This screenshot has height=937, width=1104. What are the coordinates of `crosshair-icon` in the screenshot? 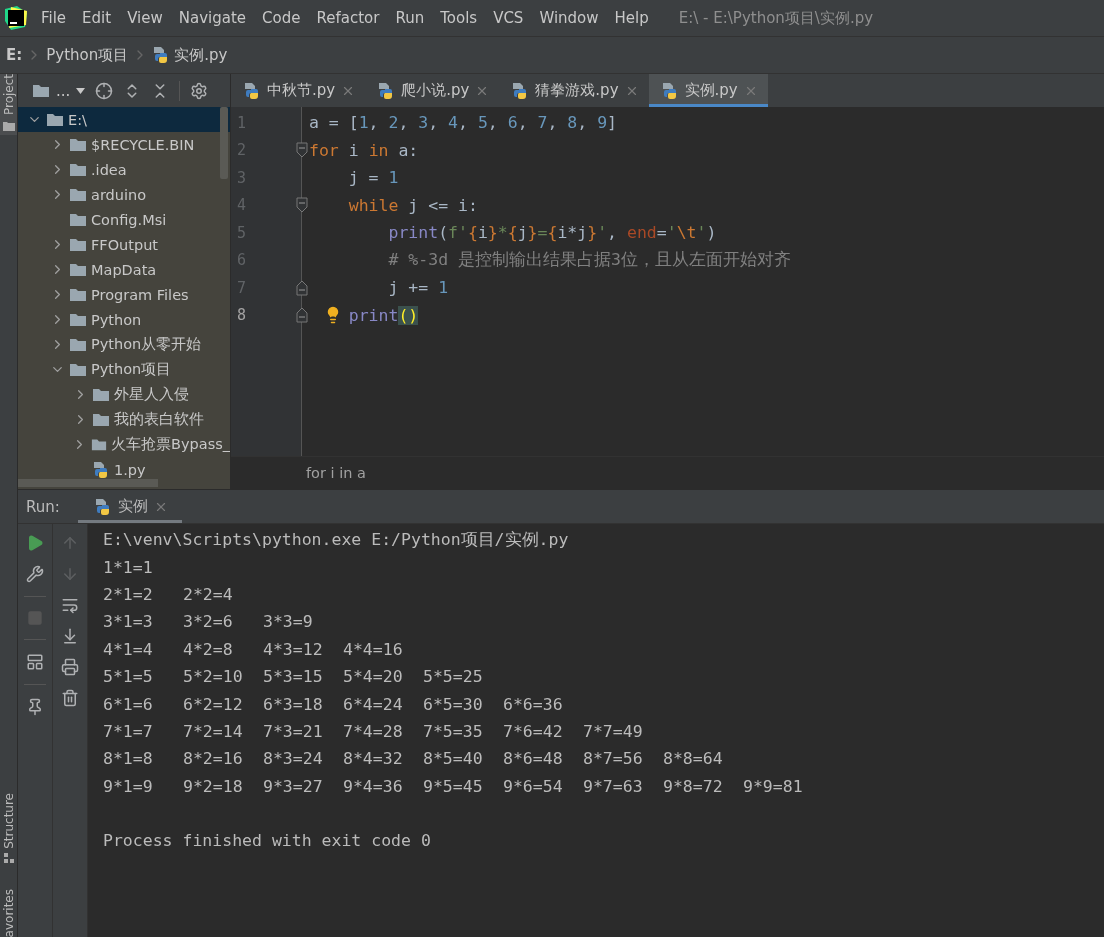 It's located at (104, 90).